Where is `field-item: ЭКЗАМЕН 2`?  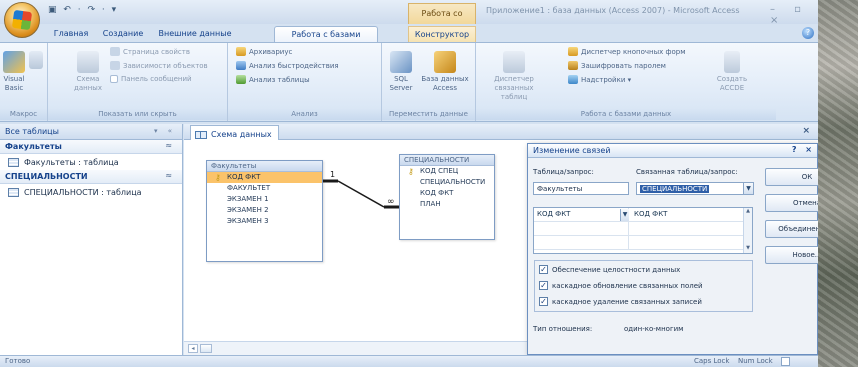 field-item: ЭКЗАМЕН 2 is located at coordinates (264, 210).